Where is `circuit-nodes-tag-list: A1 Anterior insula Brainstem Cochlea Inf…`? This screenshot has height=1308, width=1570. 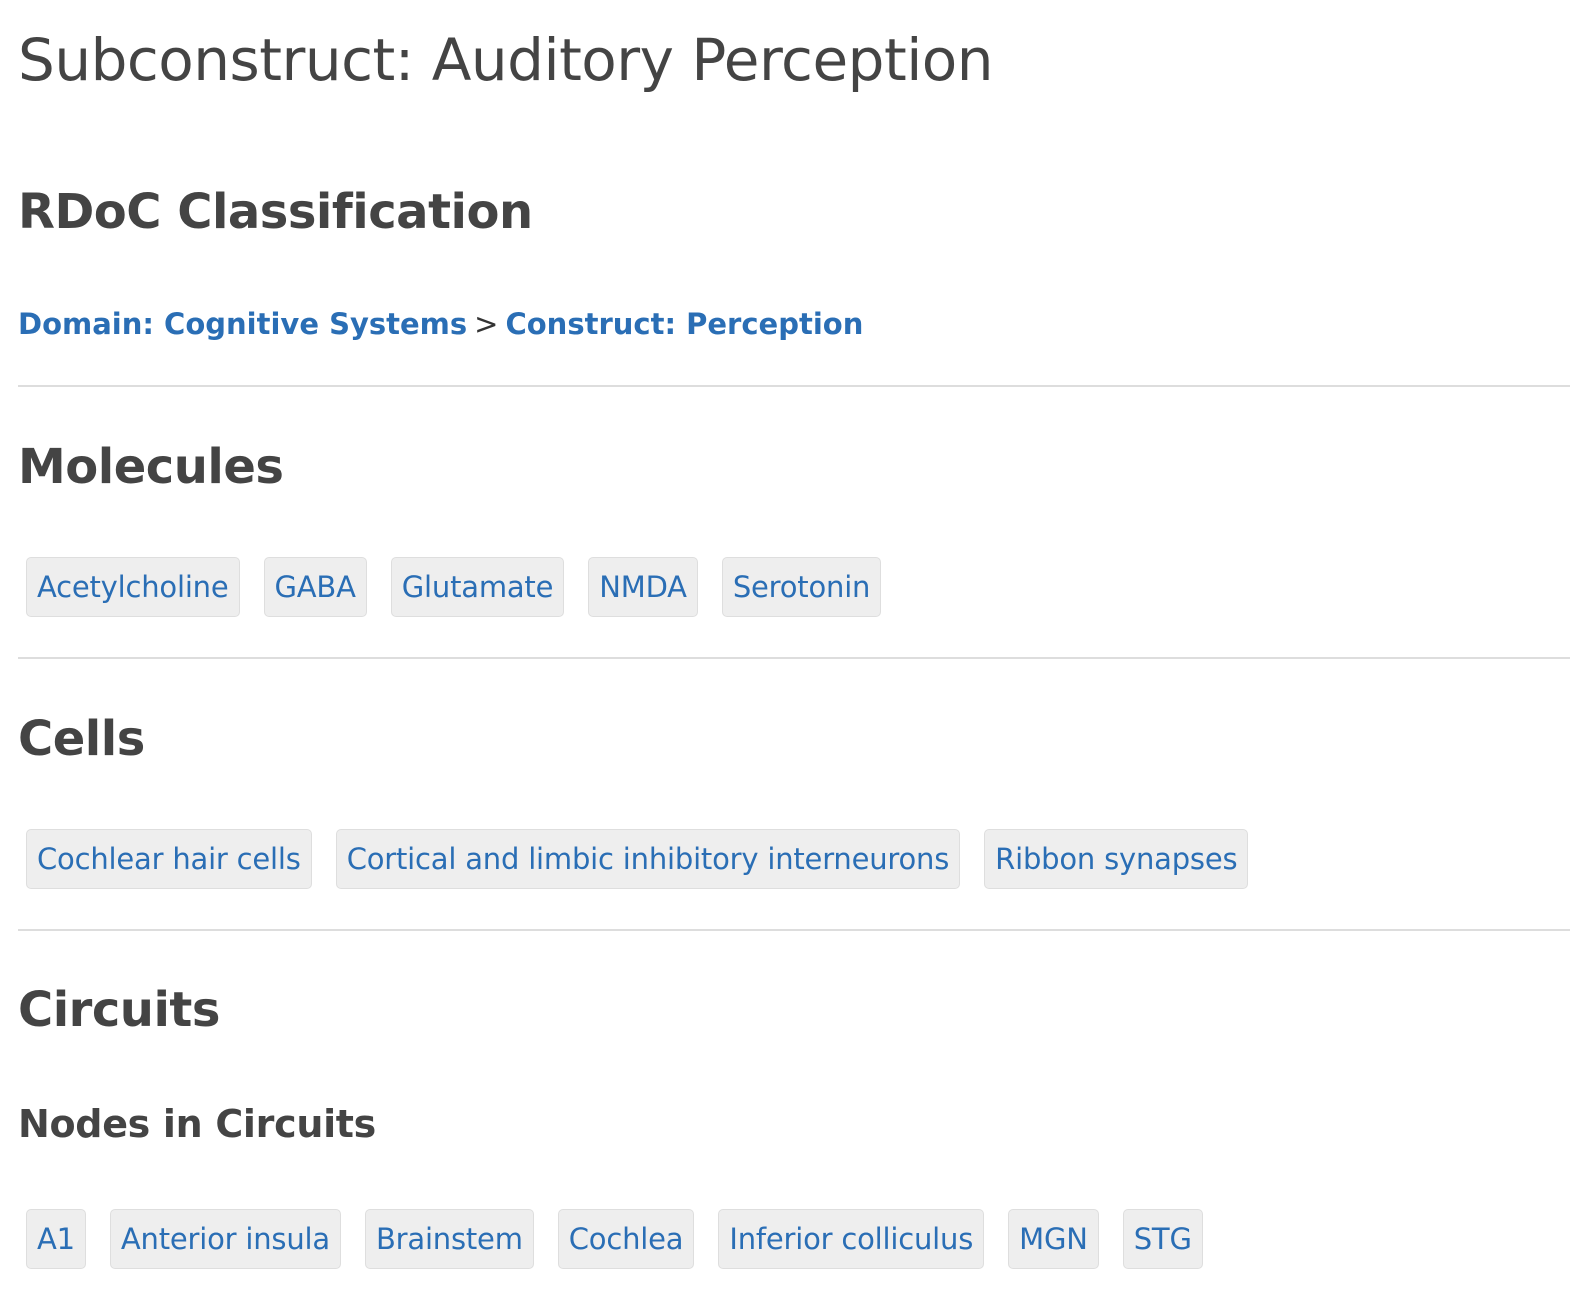 circuit-nodes-tag-list: A1 Anterior insula Brainstem Cochlea Inf… is located at coordinates (614, 1239).